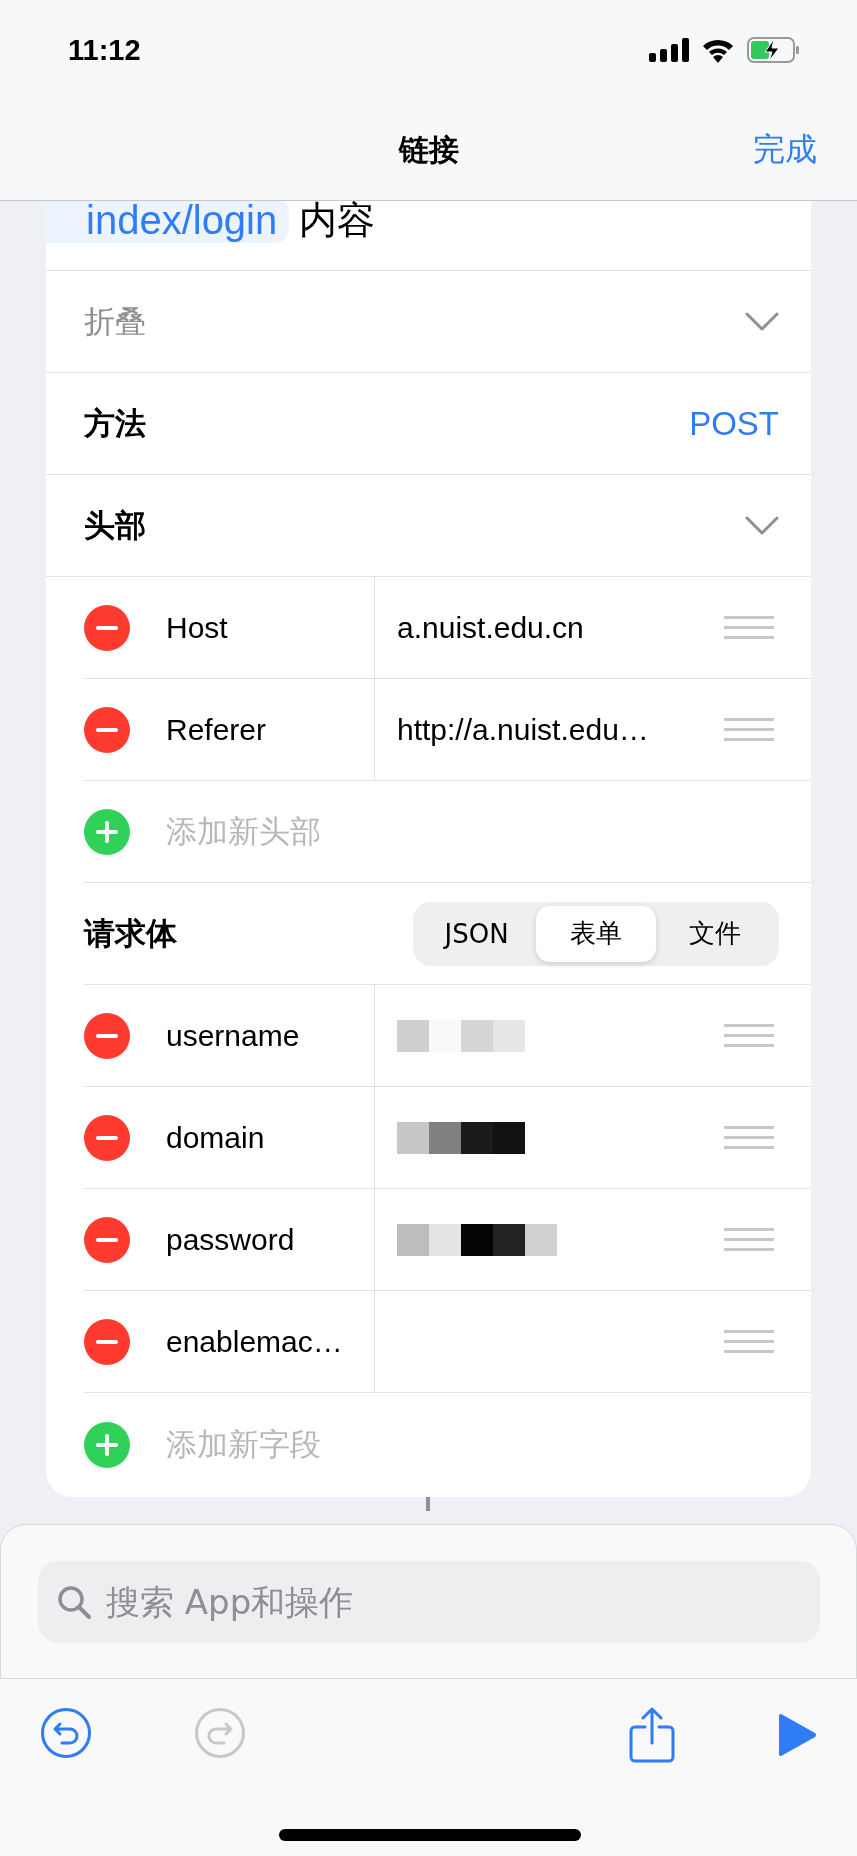 This screenshot has width=857, height=1856. I want to click on header-key: Host, so click(270, 627).